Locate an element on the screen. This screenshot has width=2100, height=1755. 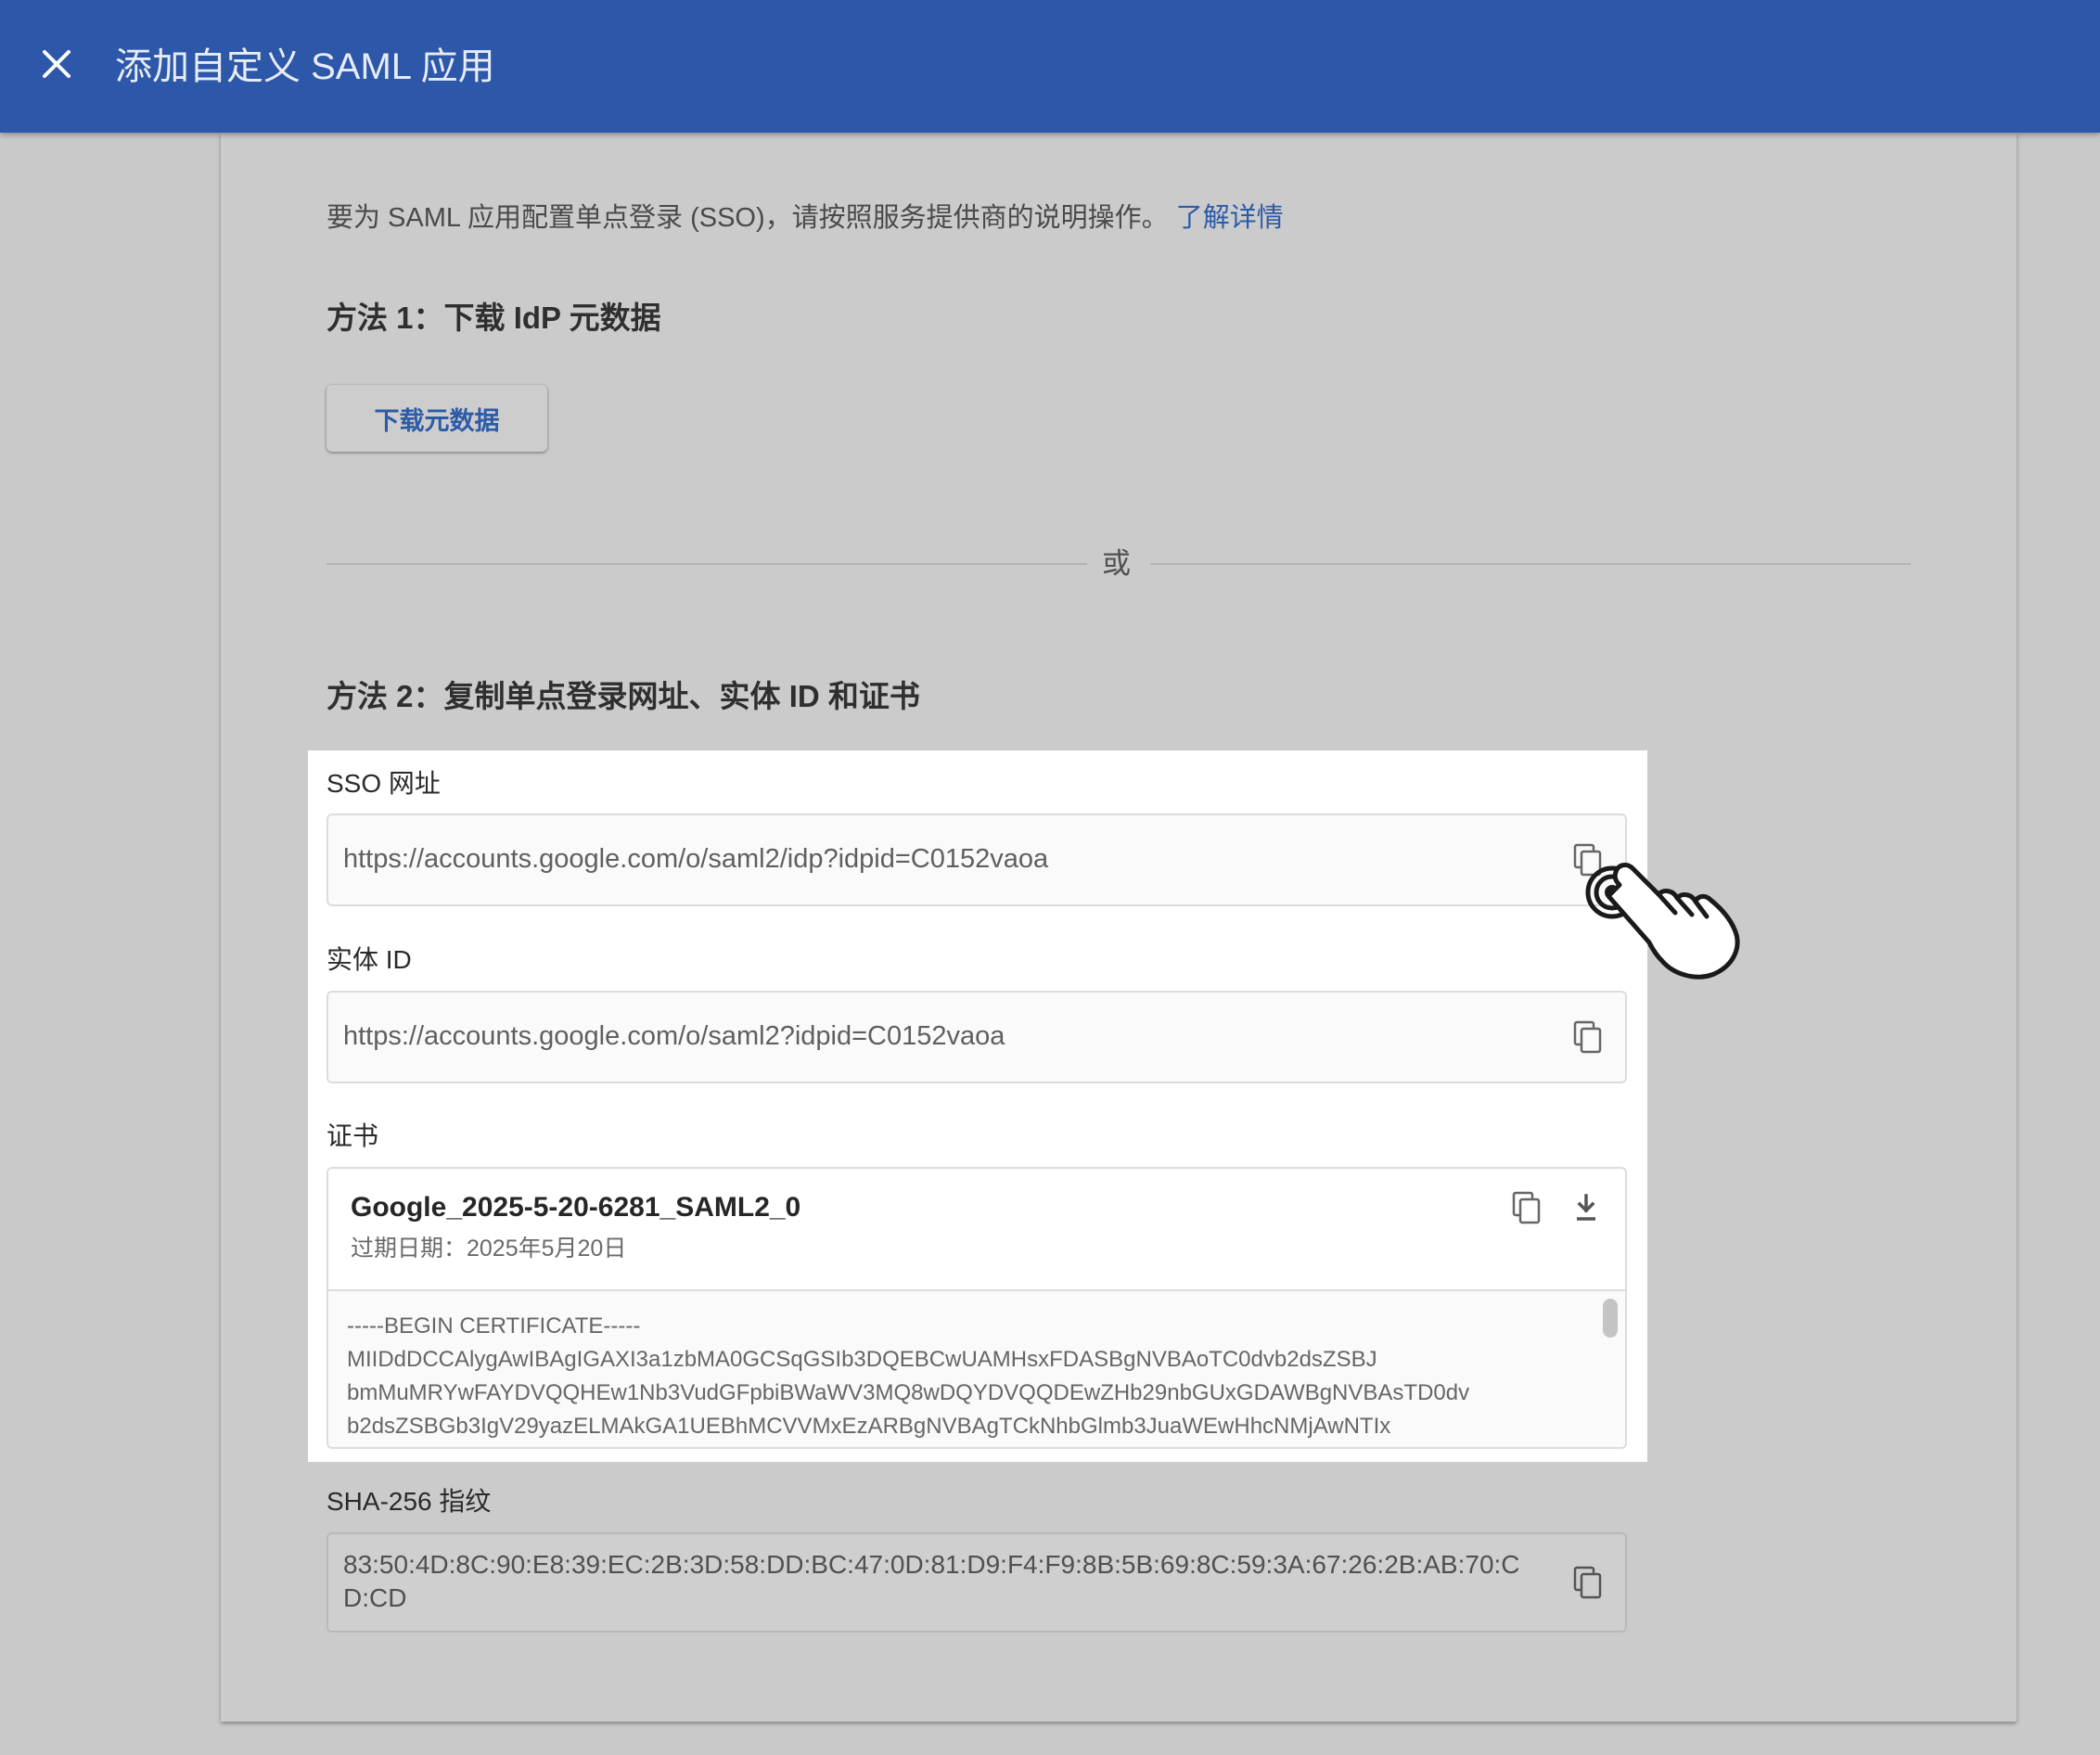
certificate-label: 证书 is located at coordinates (353, 1135).